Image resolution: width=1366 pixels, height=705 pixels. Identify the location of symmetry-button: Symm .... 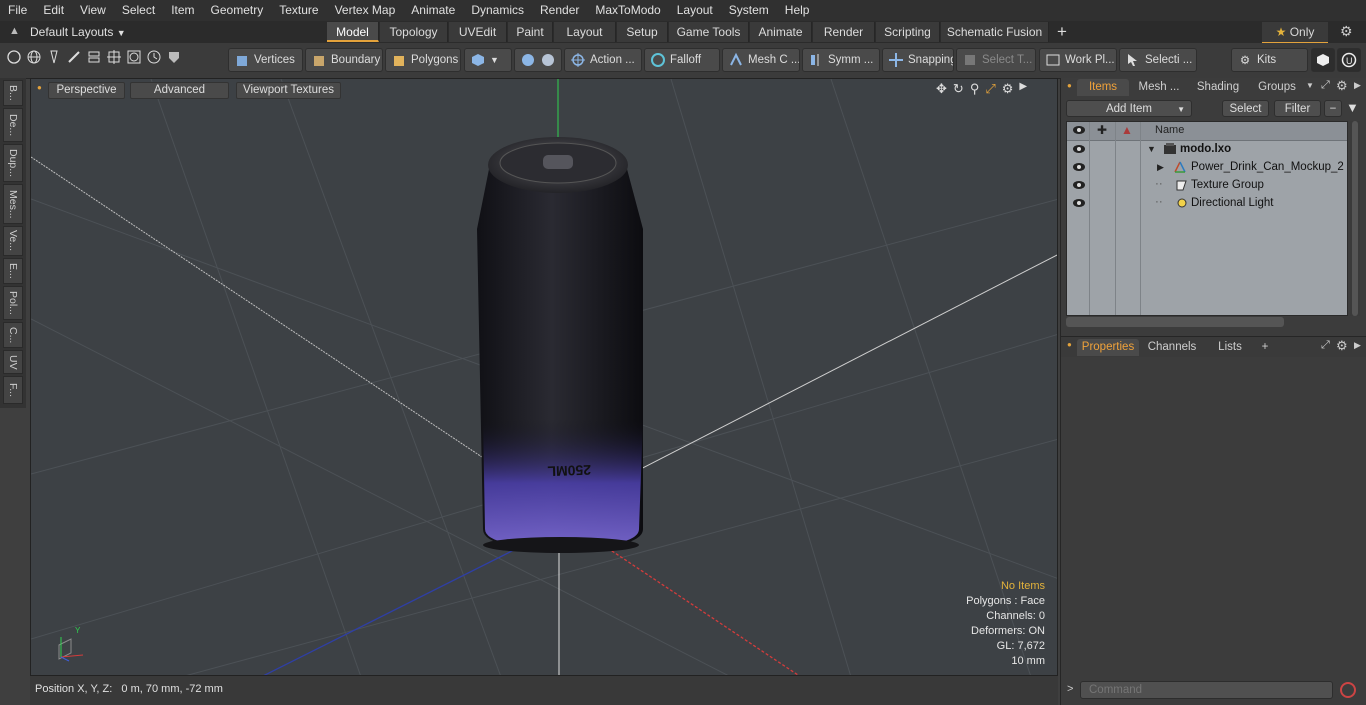
(841, 60).